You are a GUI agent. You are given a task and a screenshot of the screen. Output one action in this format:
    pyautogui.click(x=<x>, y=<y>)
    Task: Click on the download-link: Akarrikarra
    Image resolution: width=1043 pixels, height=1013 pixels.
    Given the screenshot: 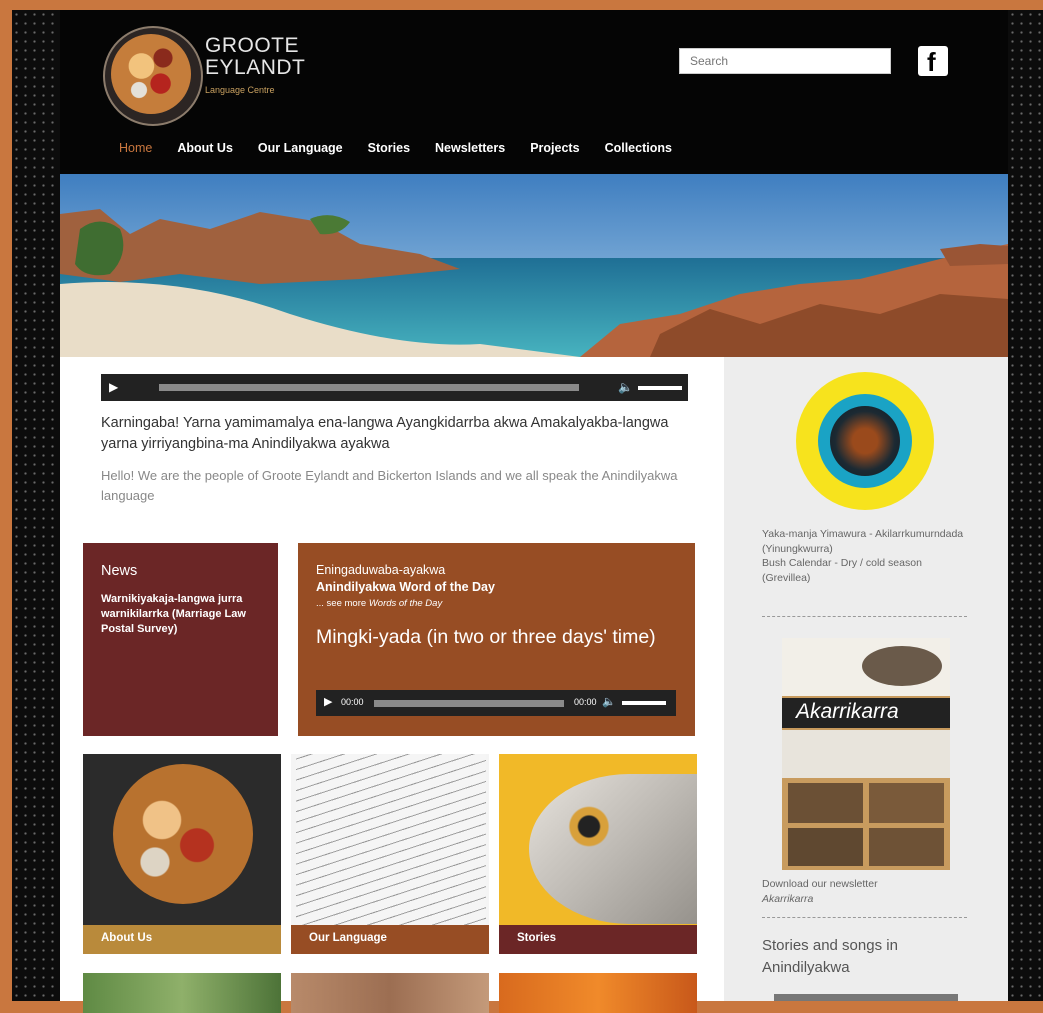 What is the action you would take?
    pyautogui.click(x=867, y=899)
    